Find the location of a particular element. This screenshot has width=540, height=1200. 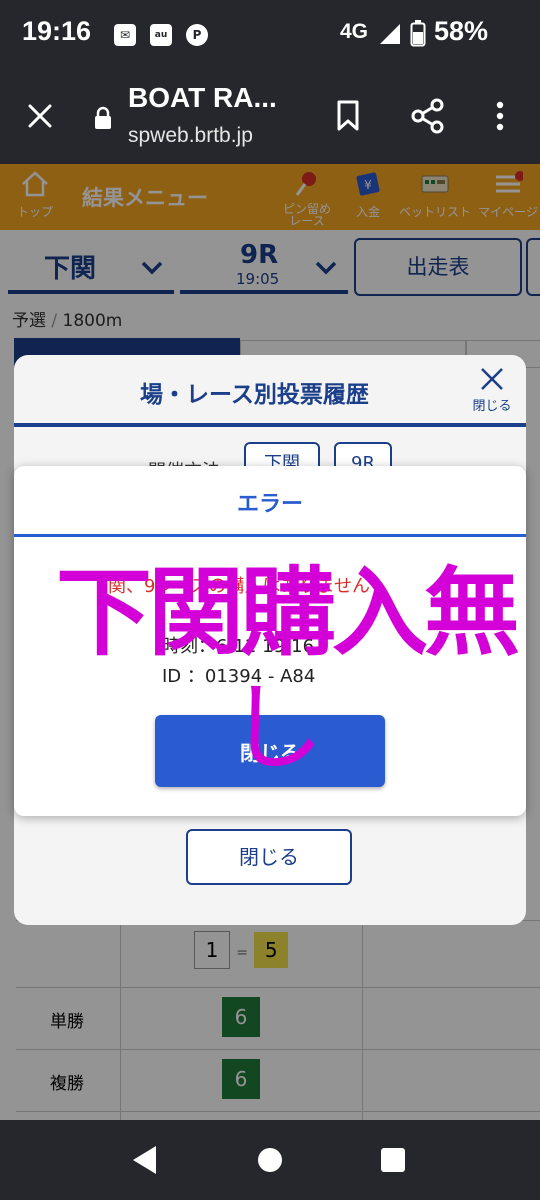

share-icon is located at coordinates (428, 116).